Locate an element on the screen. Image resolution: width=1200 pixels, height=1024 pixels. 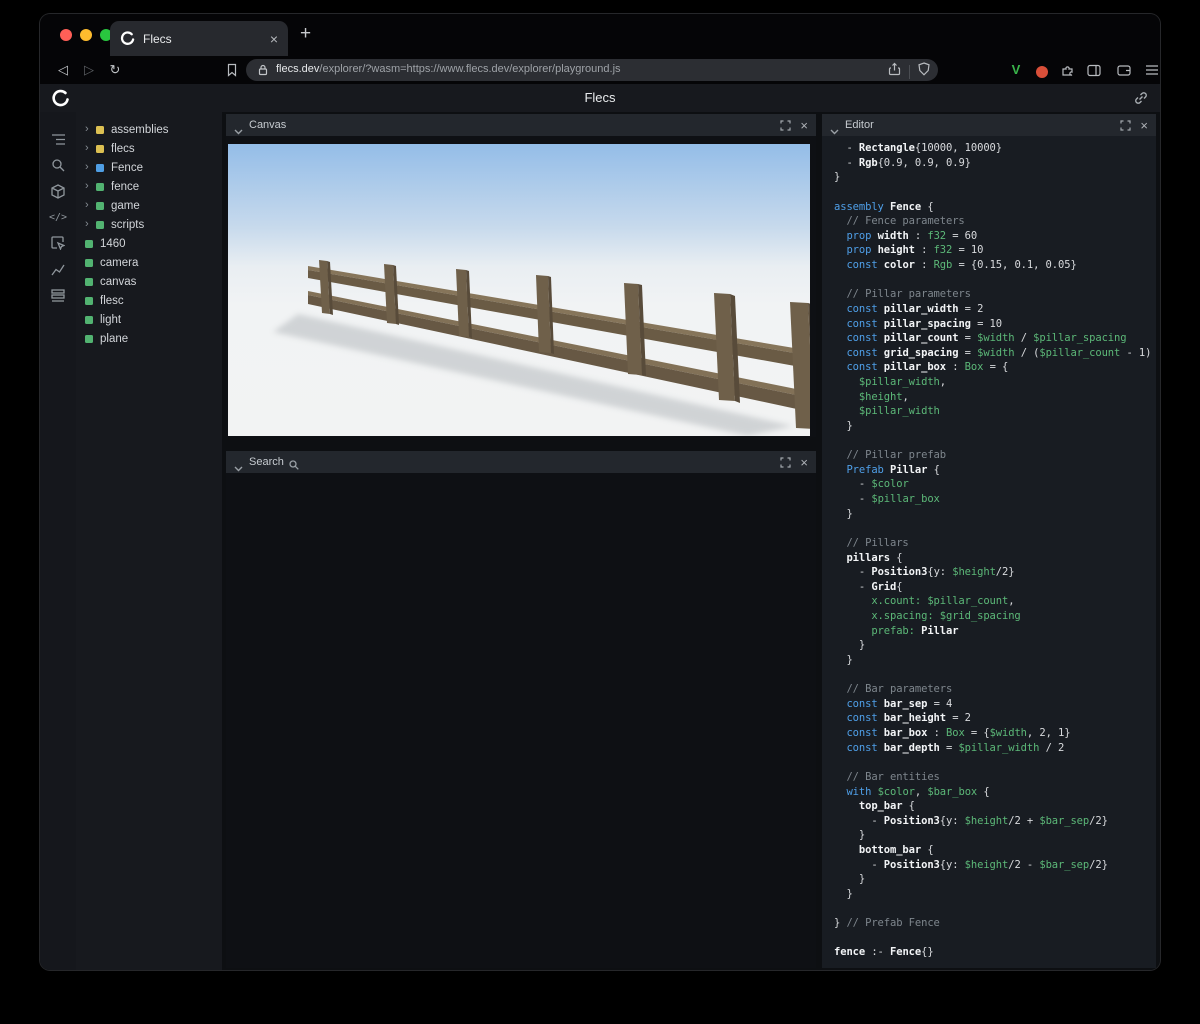
wallet-icon is located at coordinates (1124, 70).